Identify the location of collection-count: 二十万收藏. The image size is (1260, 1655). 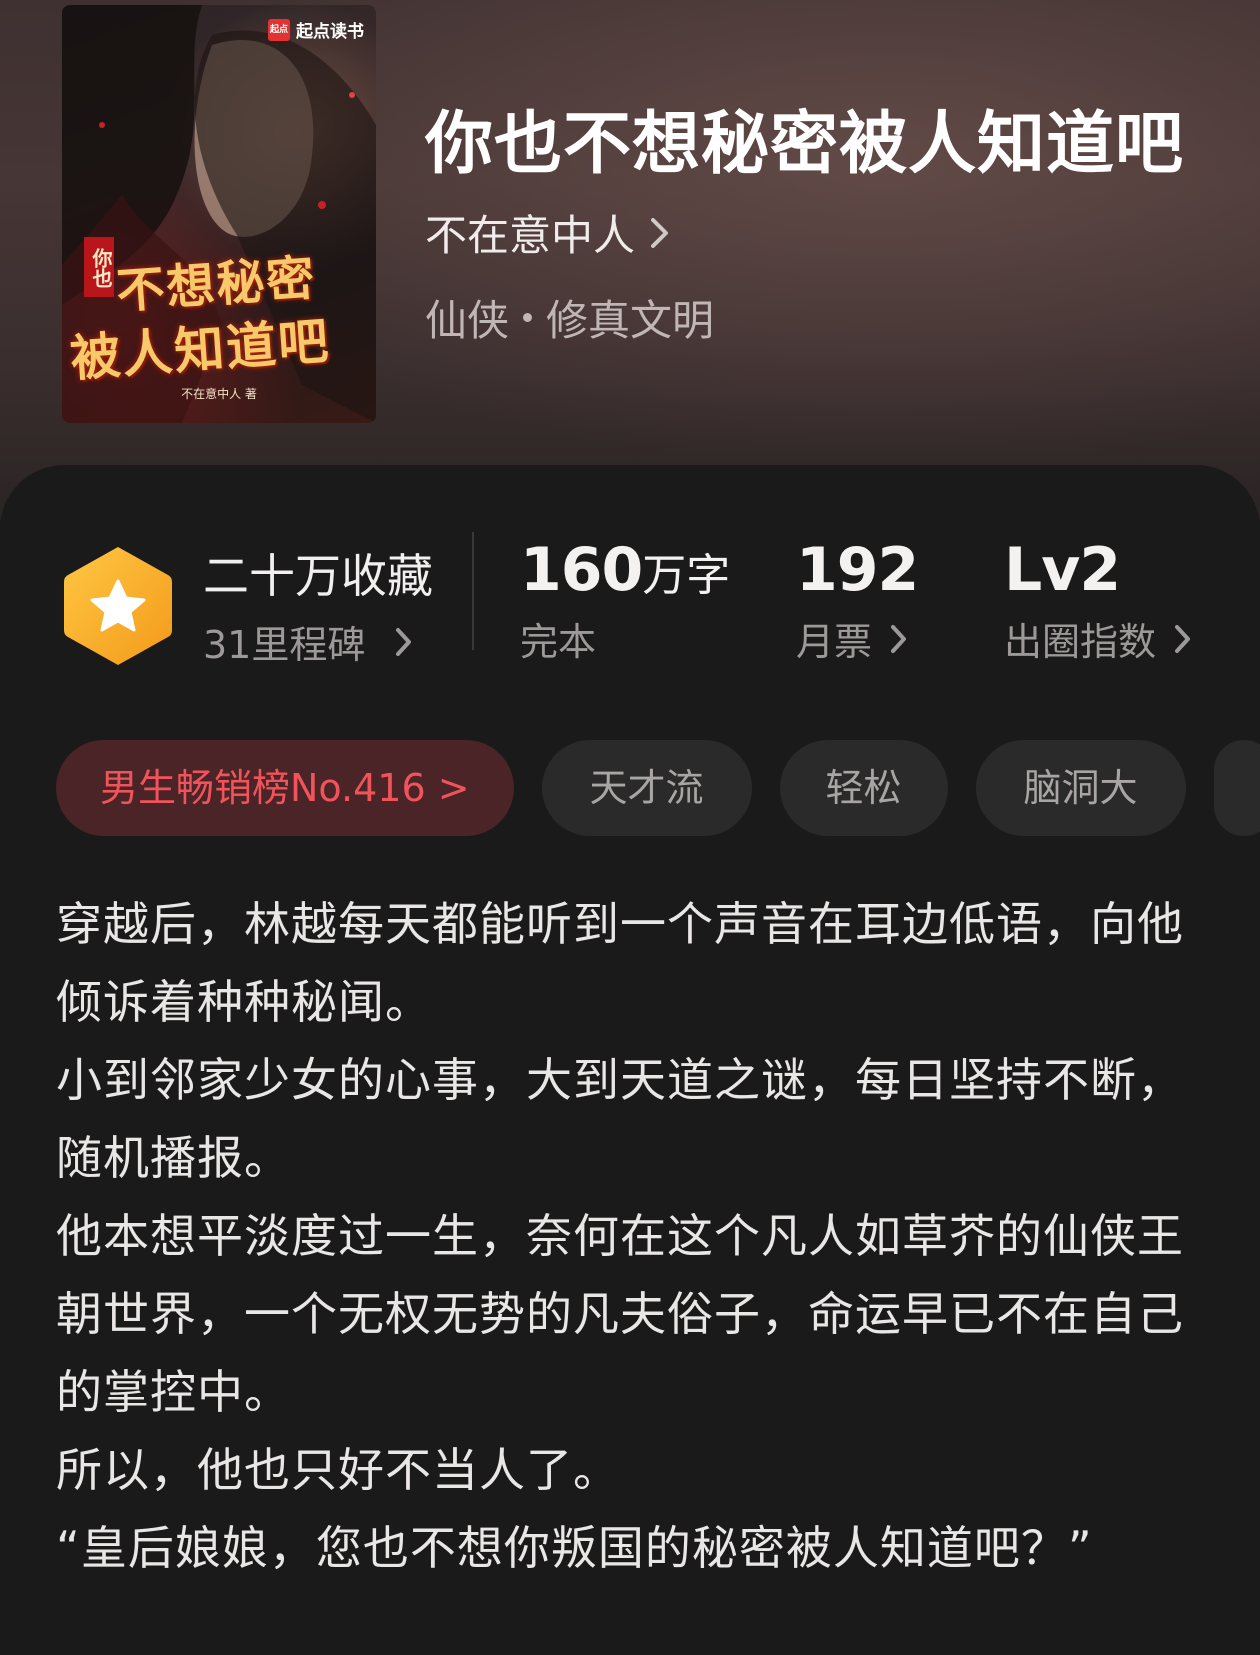
(318, 573).